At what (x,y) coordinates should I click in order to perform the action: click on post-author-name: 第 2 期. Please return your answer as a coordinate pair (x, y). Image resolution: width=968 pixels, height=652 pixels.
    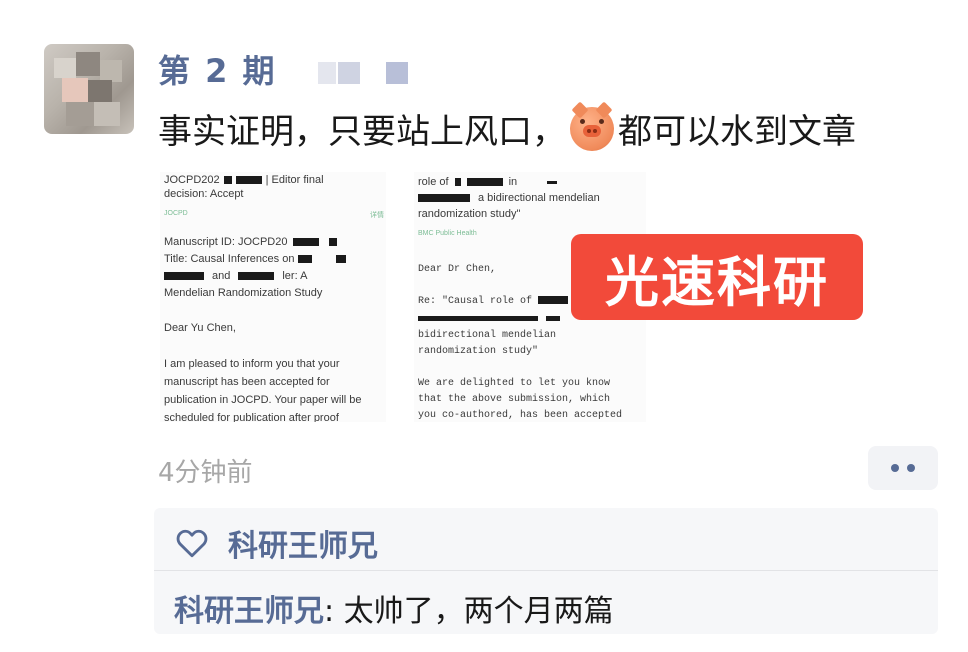
    Looking at the image, I should click on (217, 69).